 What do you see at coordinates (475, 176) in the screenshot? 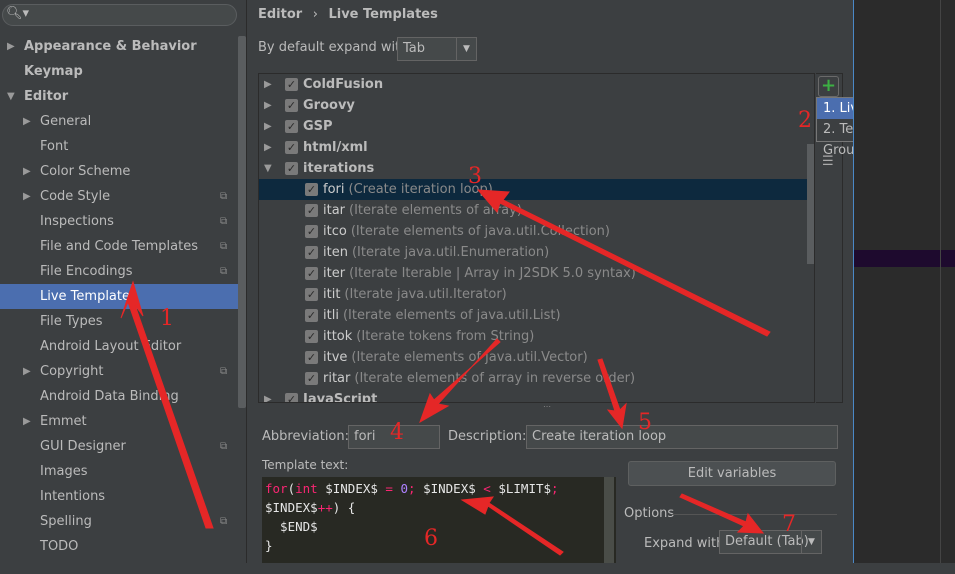
I see `annotation-3: 3` at bounding box center [475, 176].